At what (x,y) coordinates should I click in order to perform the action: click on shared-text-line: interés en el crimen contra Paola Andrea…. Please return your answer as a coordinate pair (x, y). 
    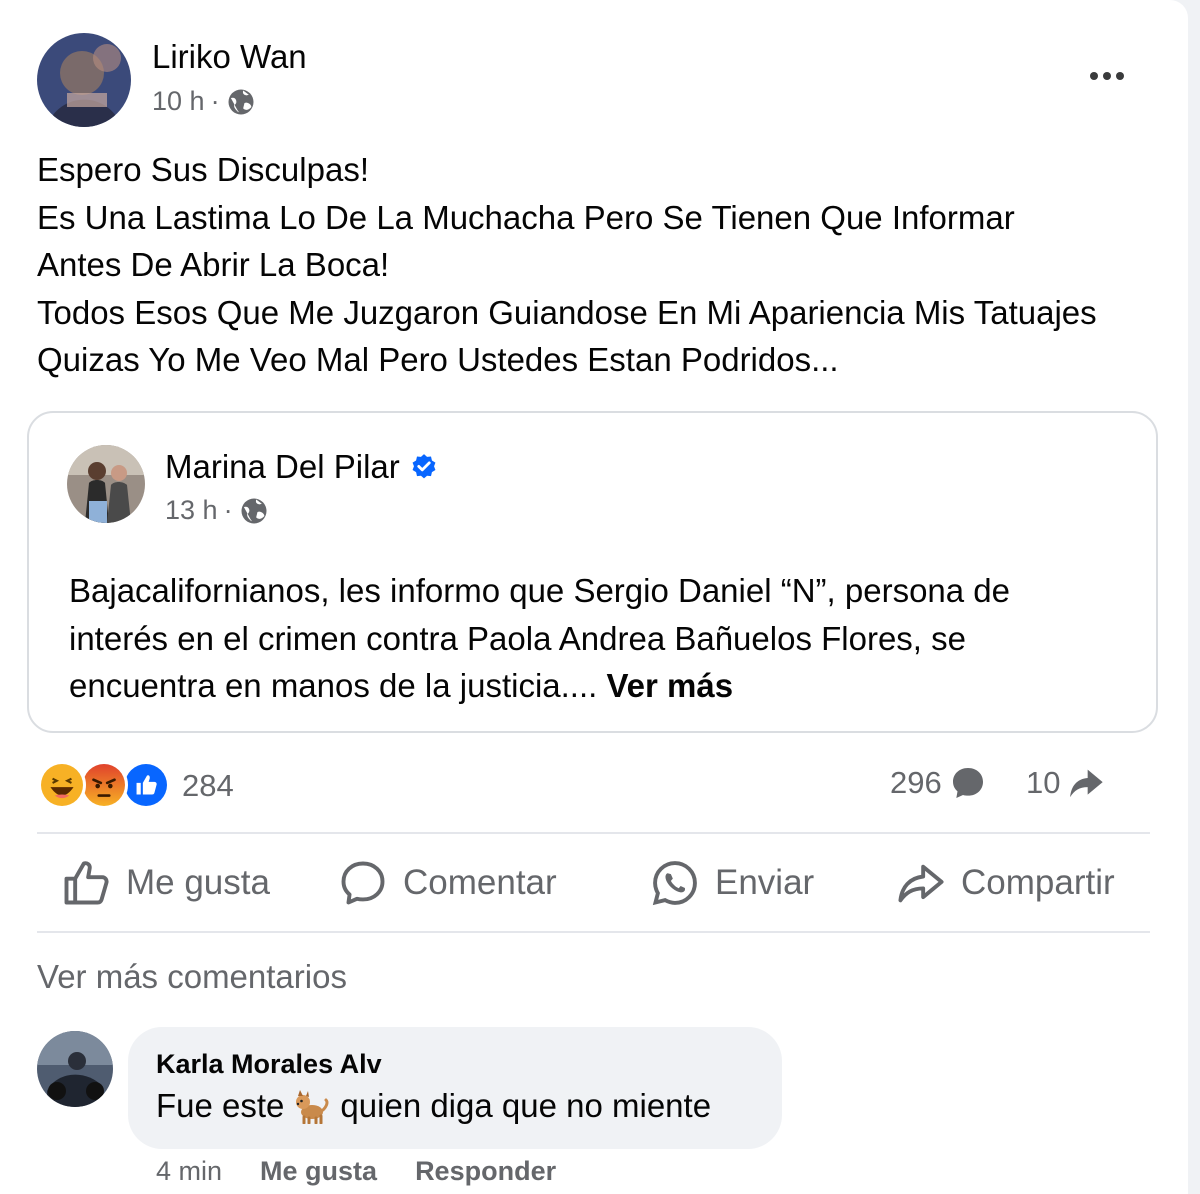
    Looking at the image, I should click on (517, 638).